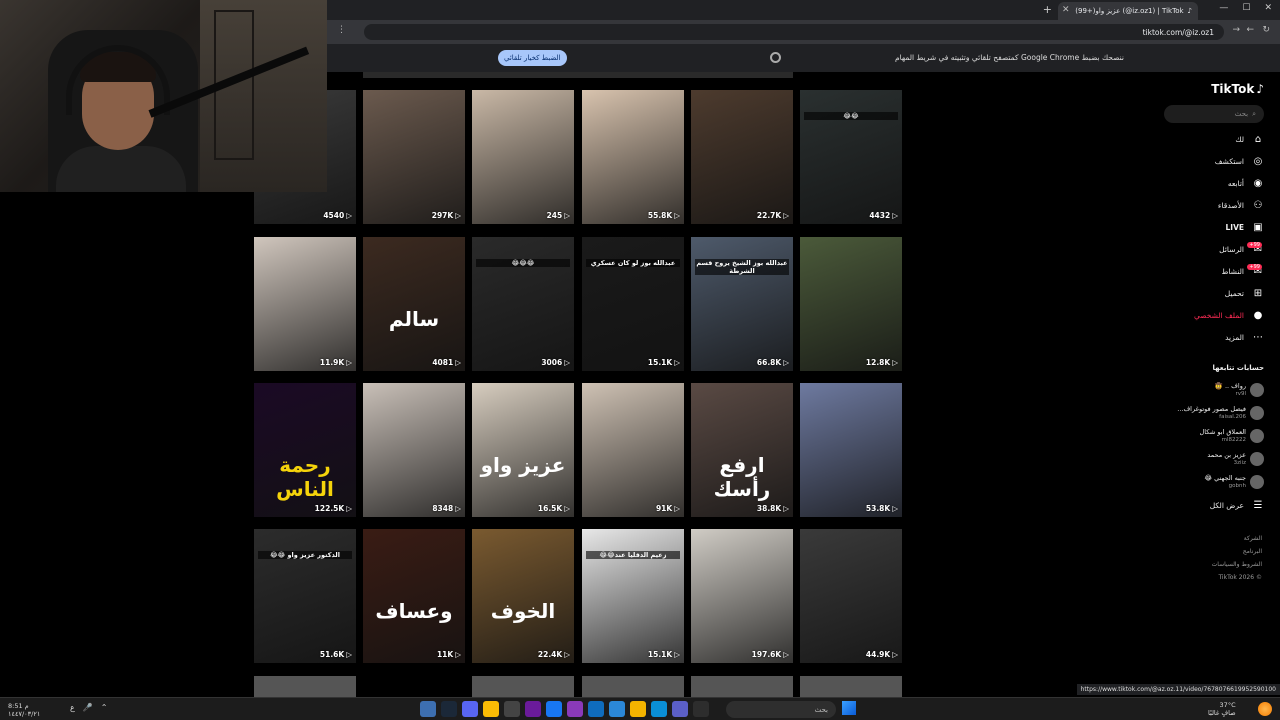 This screenshot has width=1280, height=720. What do you see at coordinates (895, 362) in the screenshot?
I see `play-icon: ▷` at bounding box center [895, 362].